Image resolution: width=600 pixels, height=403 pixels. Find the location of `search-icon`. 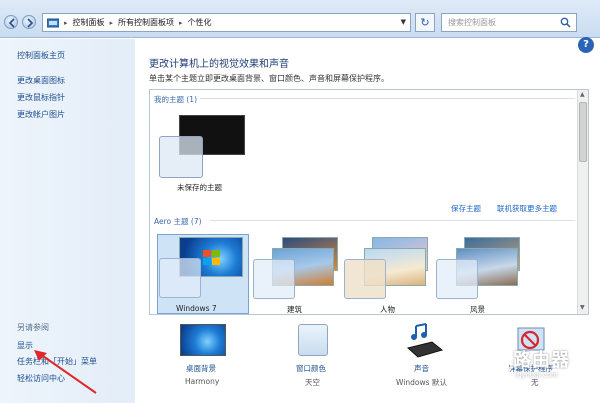

search-icon is located at coordinates (565, 22).